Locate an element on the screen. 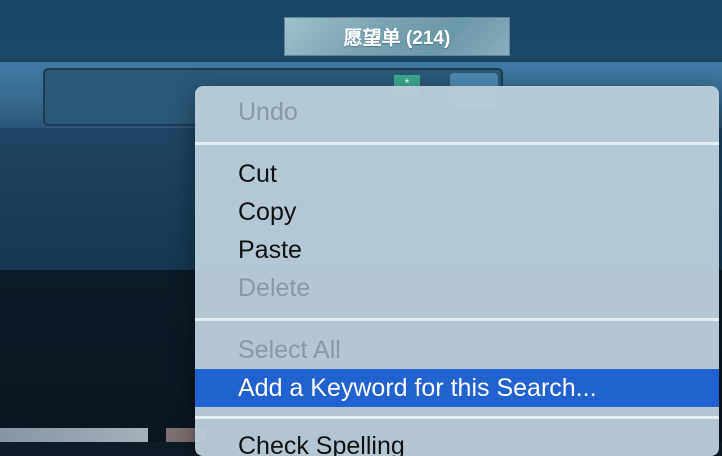 Image resolution: width=722 pixels, height=456 pixels. wishlist-button: 愿望单 (214) is located at coordinates (397, 36).